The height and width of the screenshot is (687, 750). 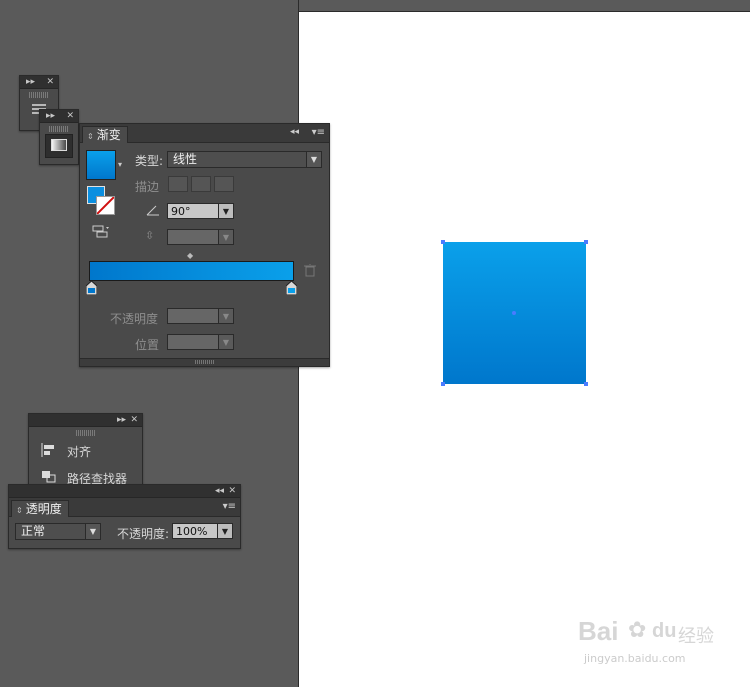 I want to click on aspect-ratio-input: ▼, so click(x=200, y=237).